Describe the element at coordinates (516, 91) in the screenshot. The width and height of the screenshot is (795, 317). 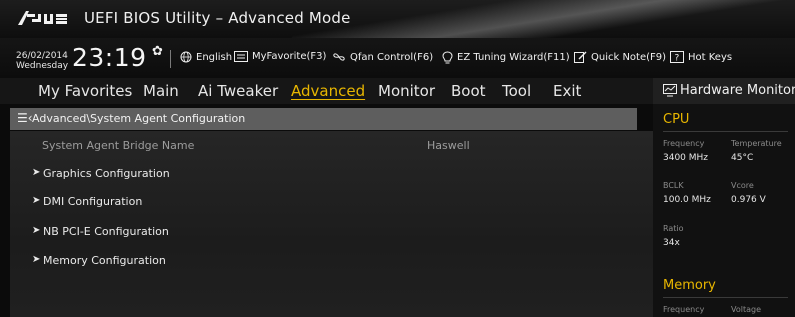
I see `tab-tool: Tool` at that location.